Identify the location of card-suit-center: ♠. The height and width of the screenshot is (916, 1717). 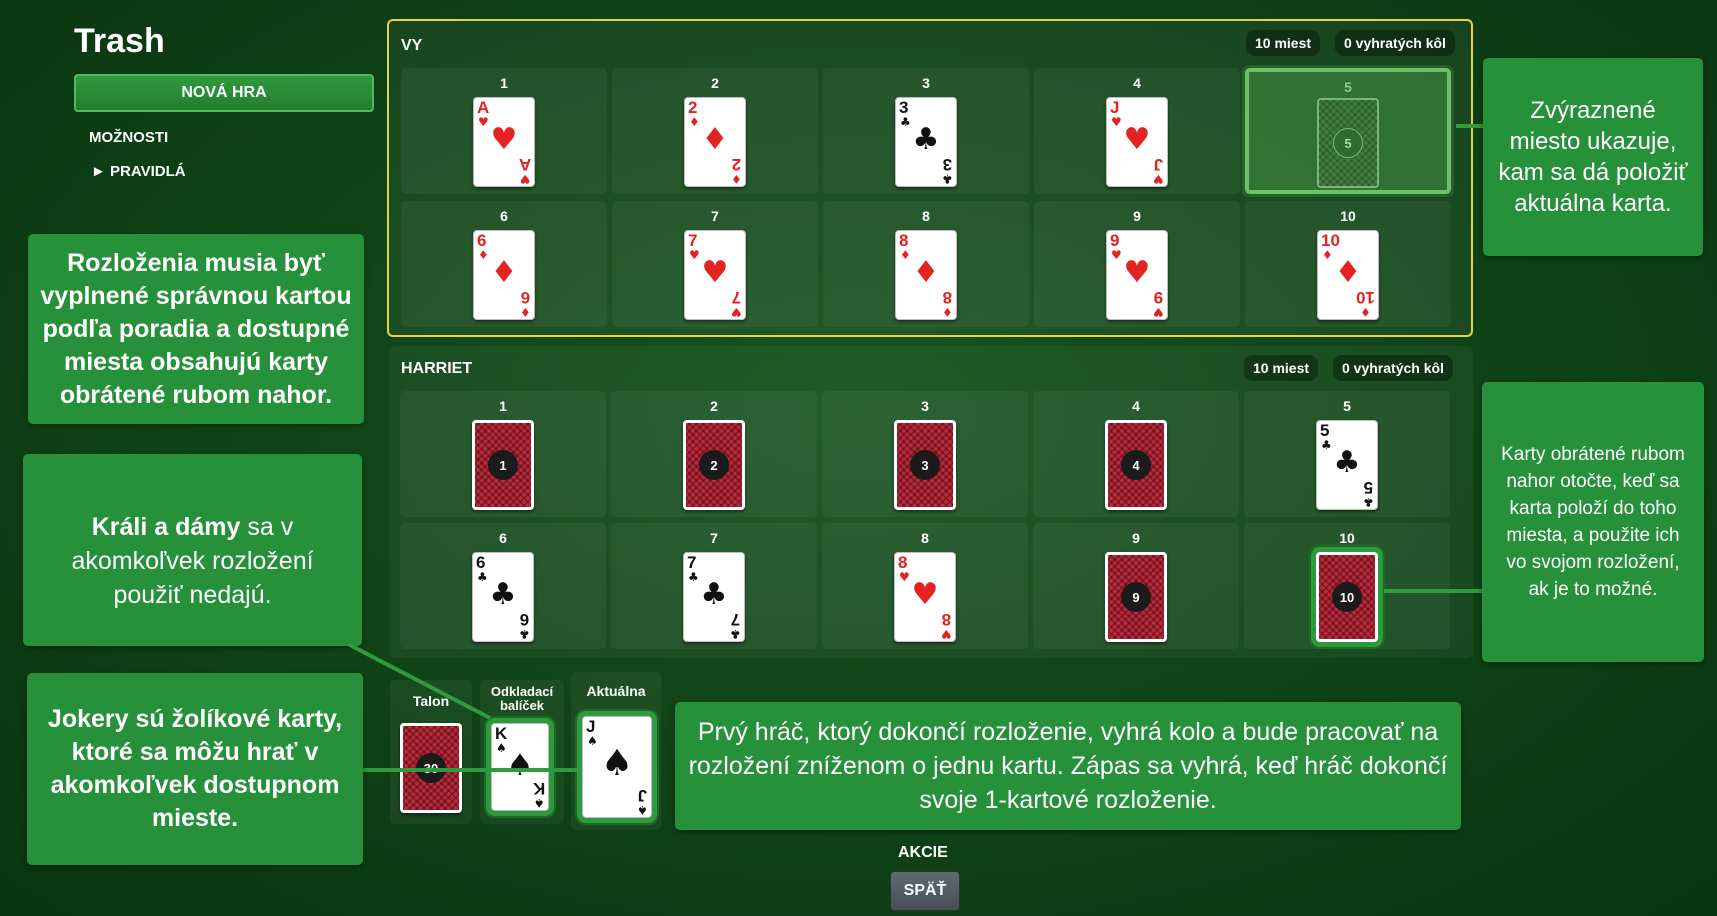
(520, 765).